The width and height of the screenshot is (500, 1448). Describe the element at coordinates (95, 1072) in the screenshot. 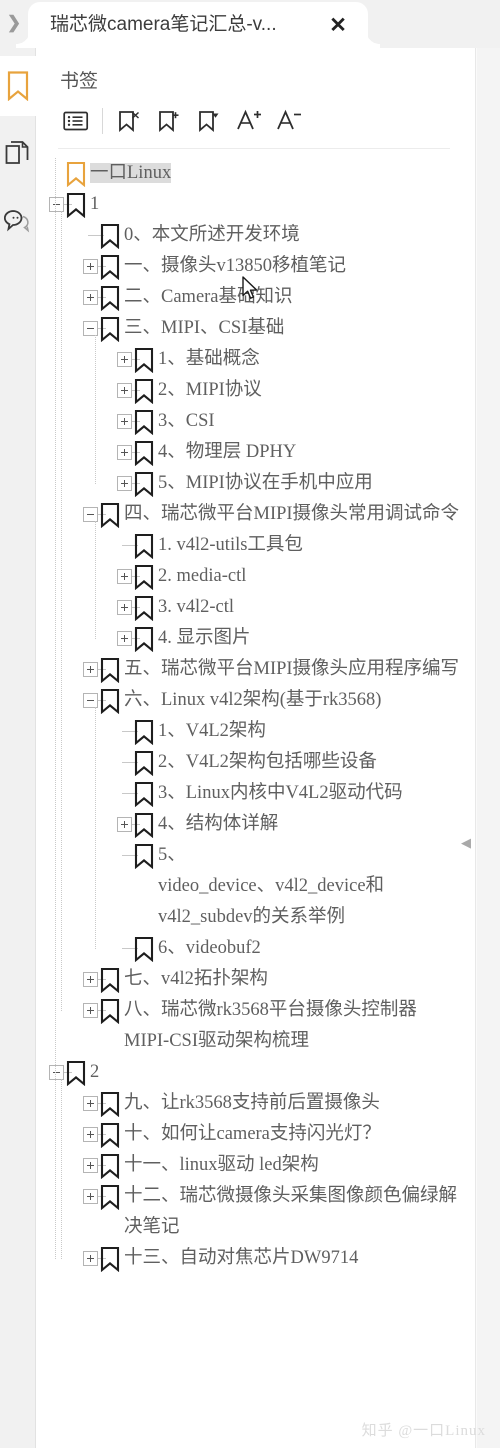

I see `tree-item-label: 2` at that location.